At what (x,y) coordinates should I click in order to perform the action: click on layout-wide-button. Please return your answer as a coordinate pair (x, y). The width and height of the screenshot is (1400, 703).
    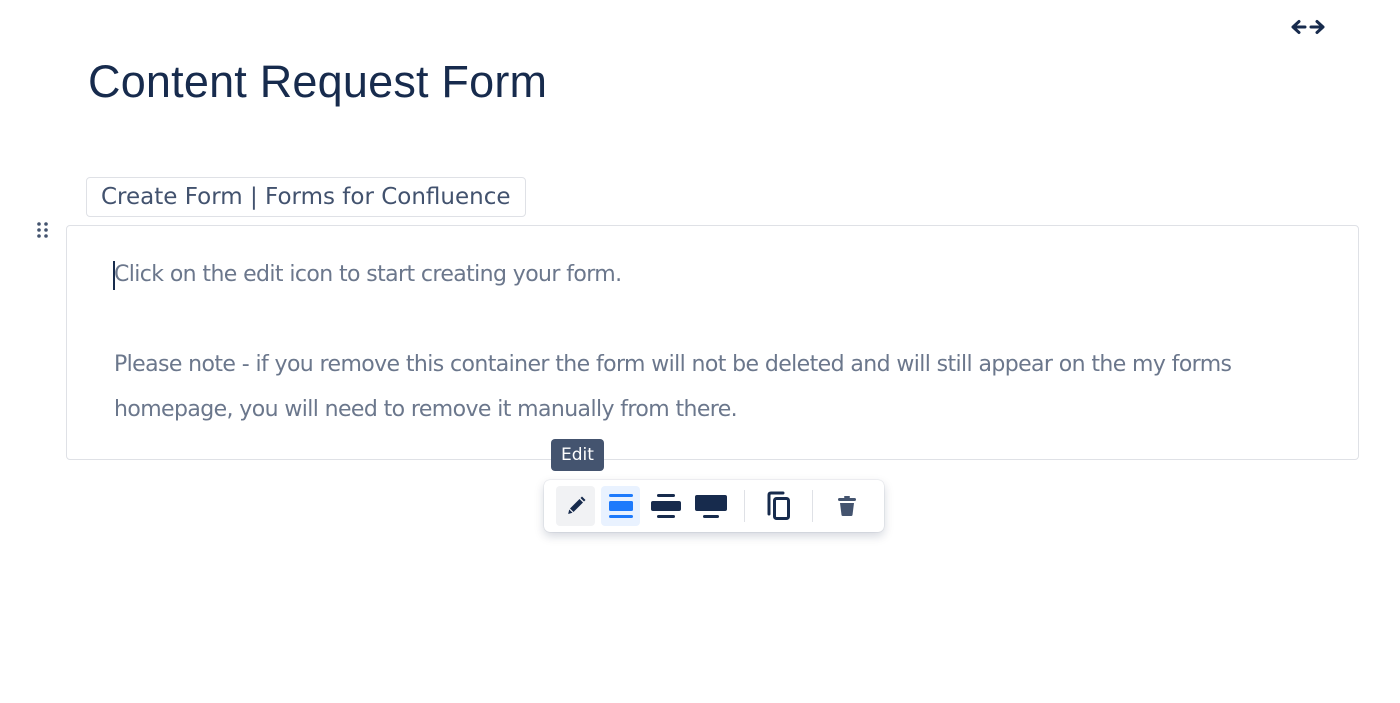
    Looking at the image, I should click on (665, 506).